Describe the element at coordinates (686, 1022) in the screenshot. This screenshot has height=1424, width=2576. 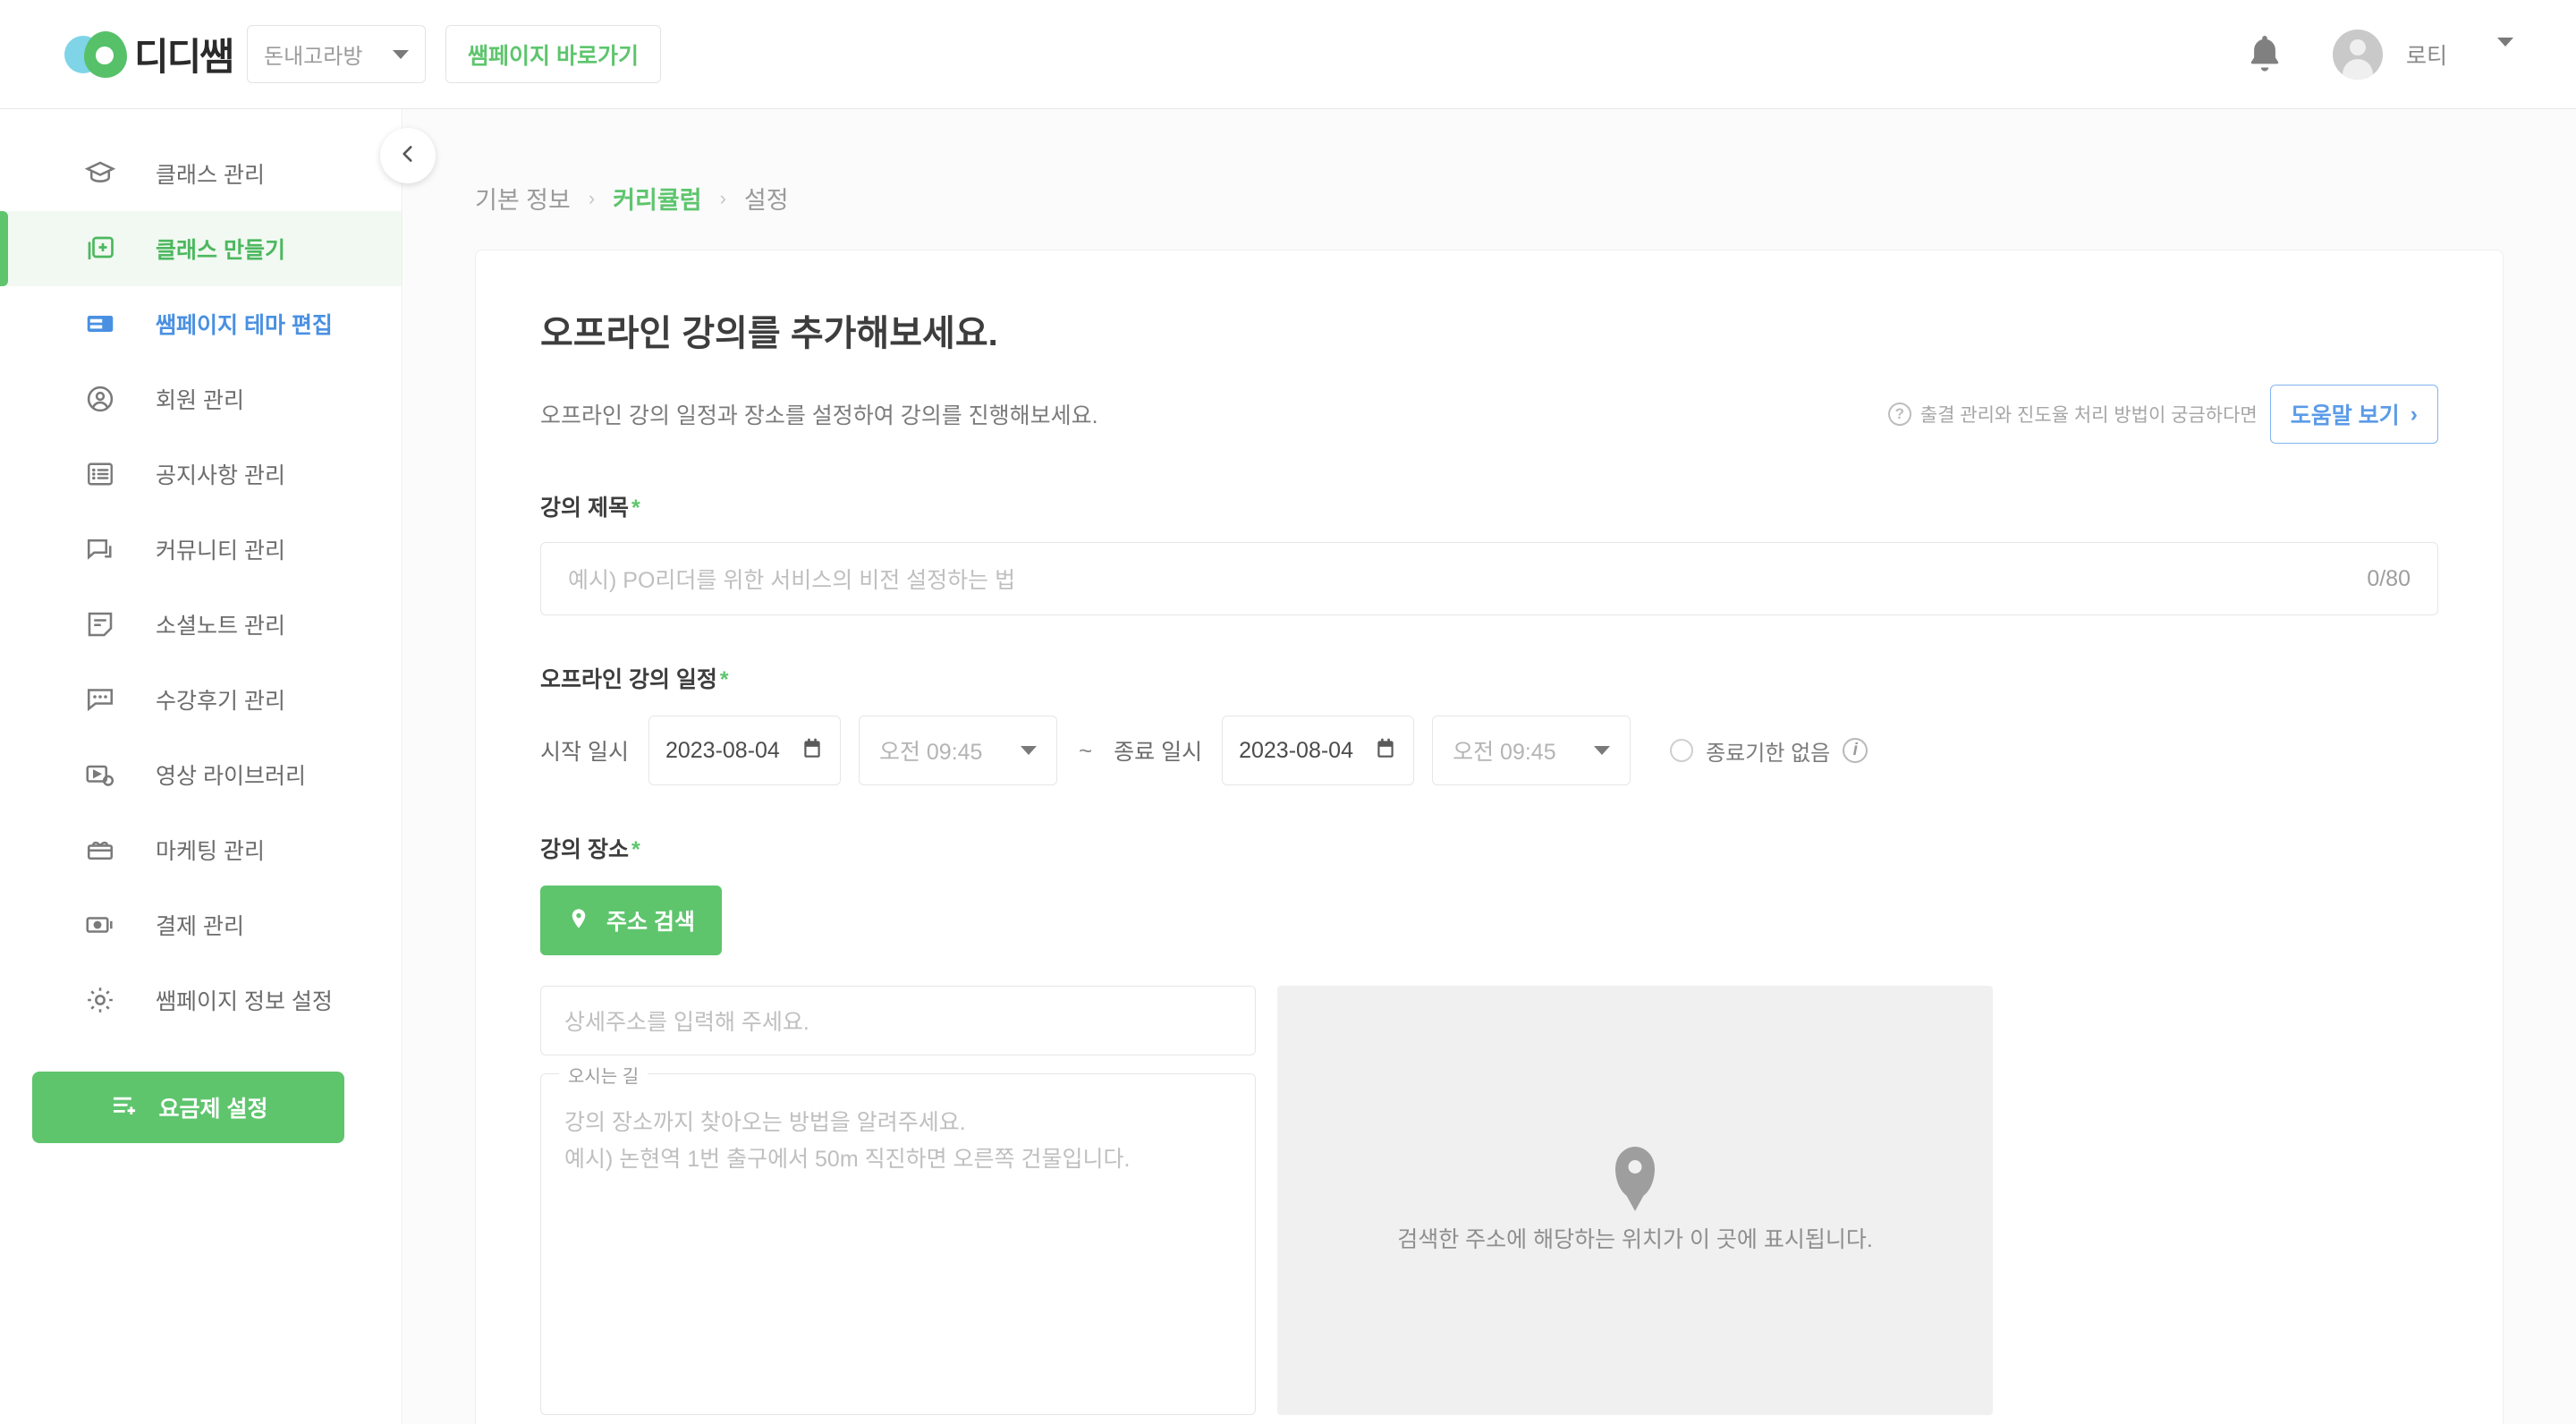
I see `detail-address-placeholder: 상세주소를 입력해 주세요.` at that location.